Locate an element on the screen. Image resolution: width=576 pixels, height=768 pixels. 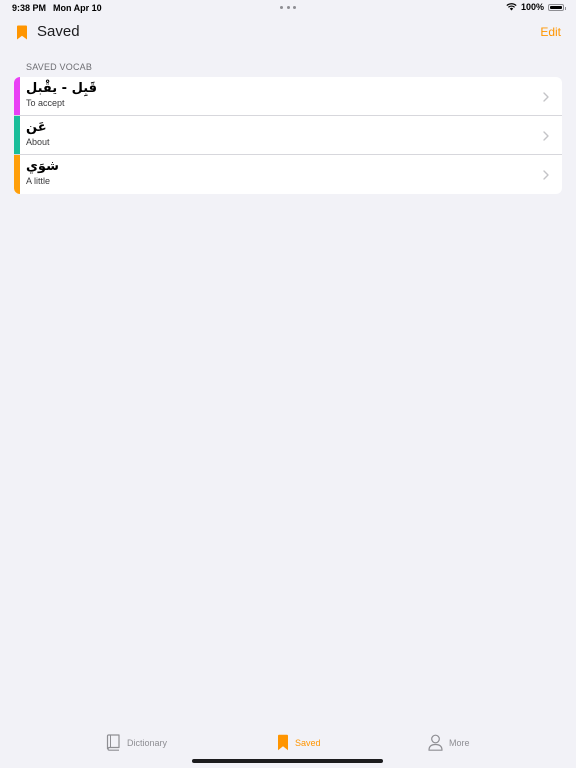
page-title: Saved is located at coordinates (58, 31).